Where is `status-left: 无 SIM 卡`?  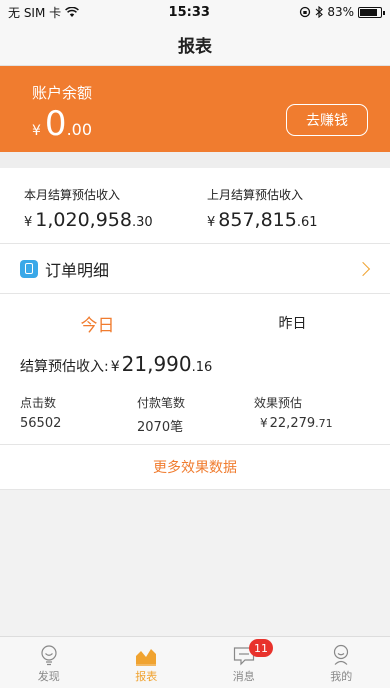 status-left: 无 SIM 卡 is located at coordinates (44, 12).